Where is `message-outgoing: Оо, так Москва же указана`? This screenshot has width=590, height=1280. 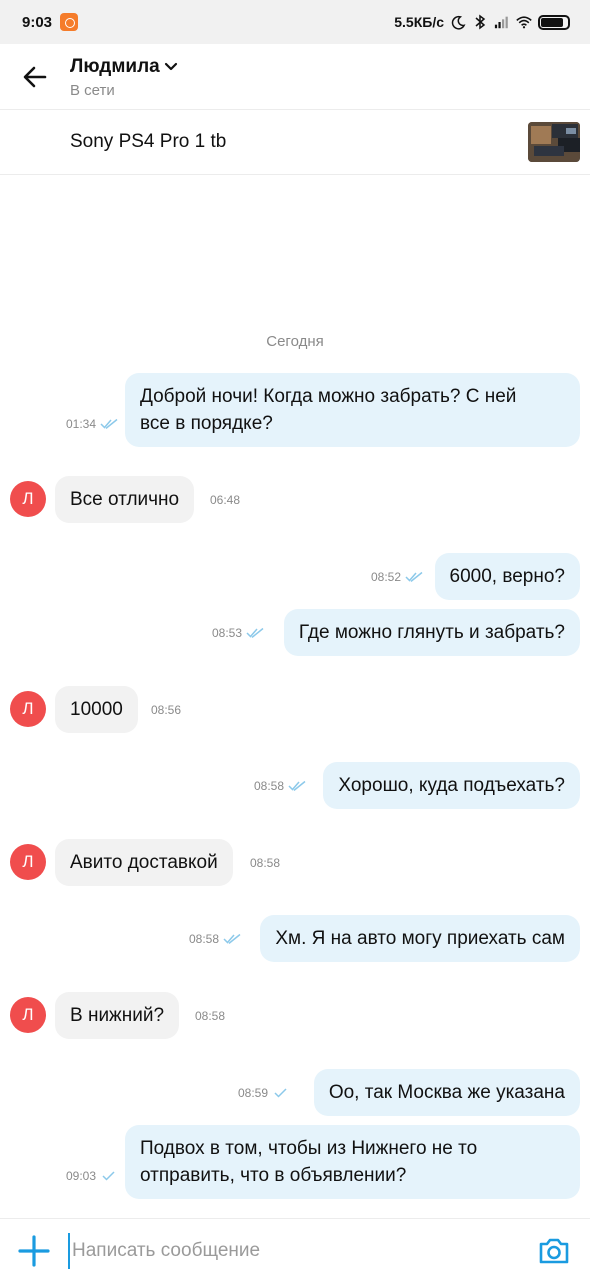
message-outgoing: Оо, так Москва же указана is located at coordinates (446, 1092).